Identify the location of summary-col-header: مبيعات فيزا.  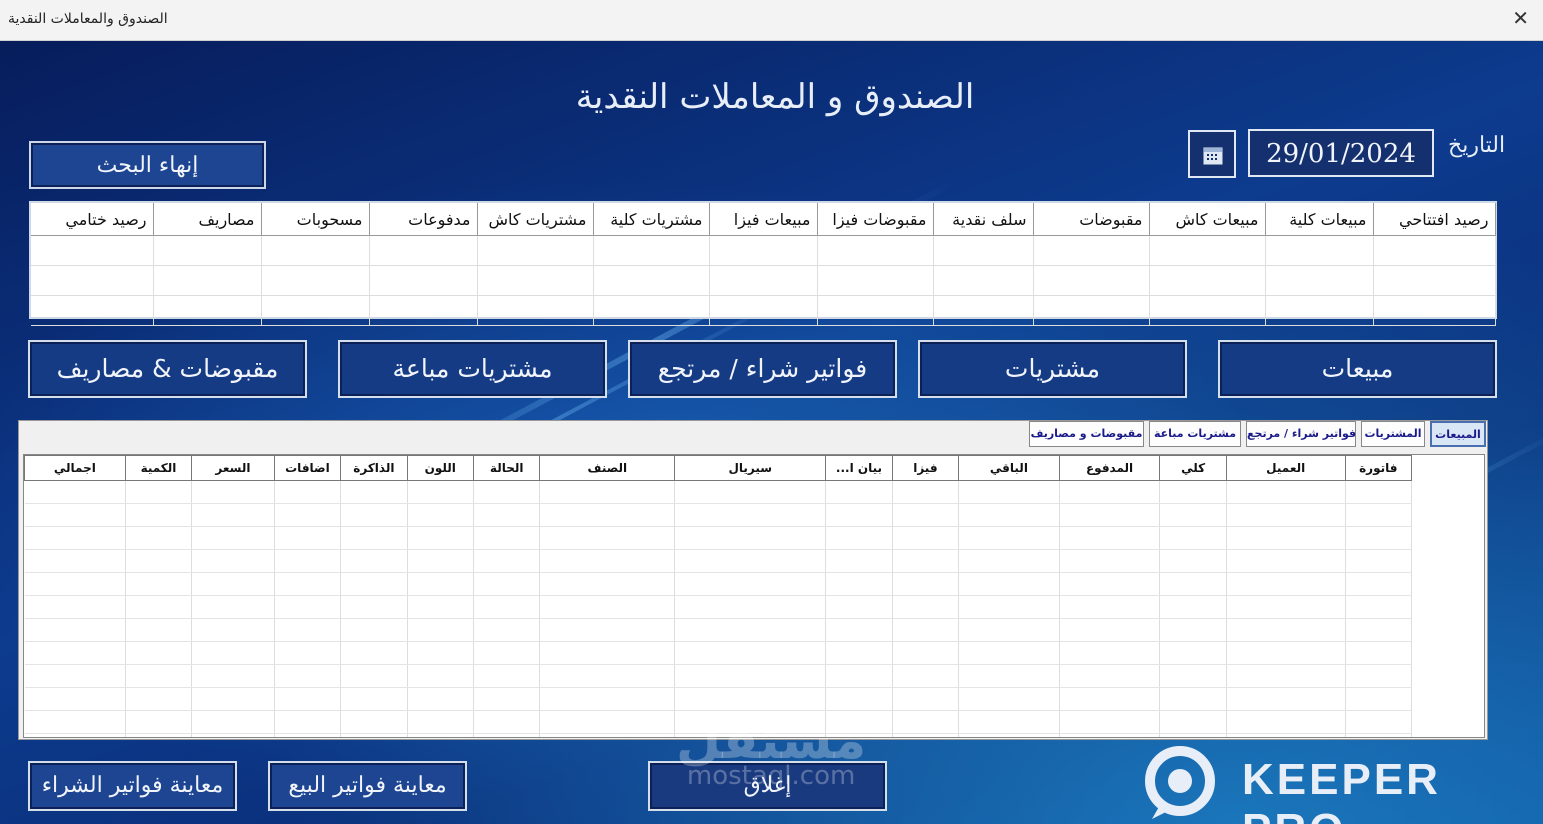
(763, 219).